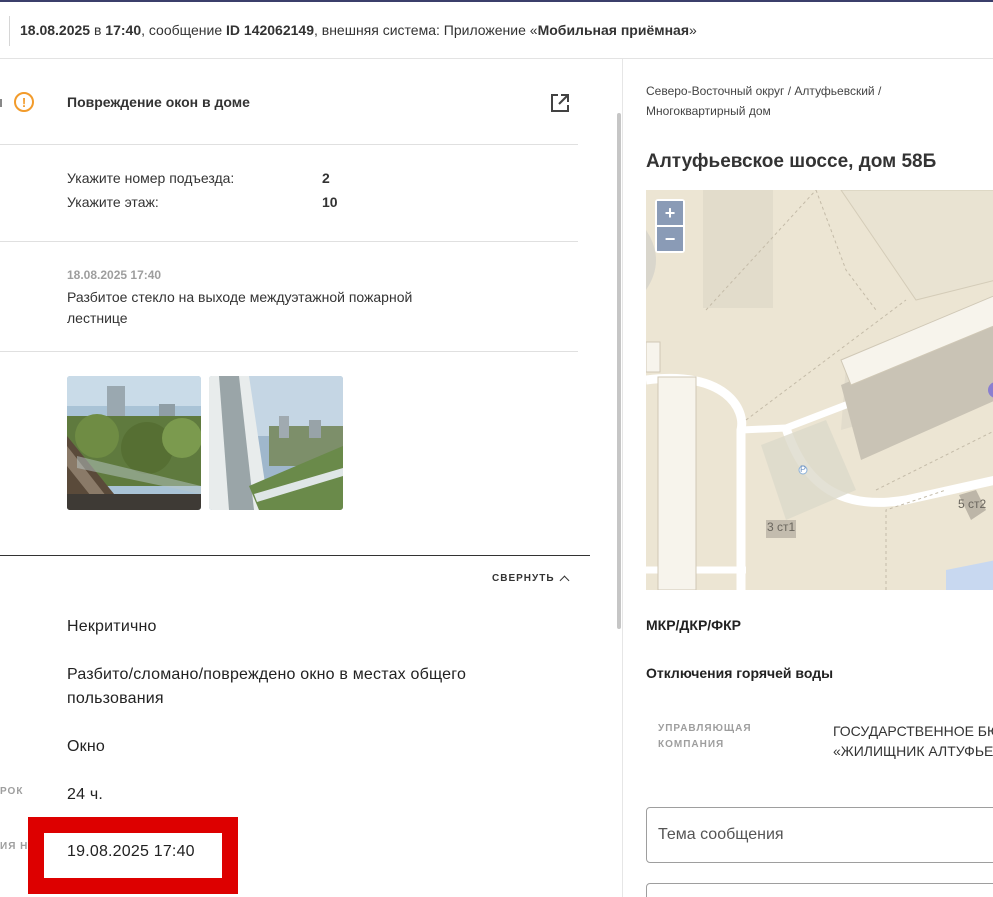  I want to click on cut-icon-fragment, so click(1, 103).